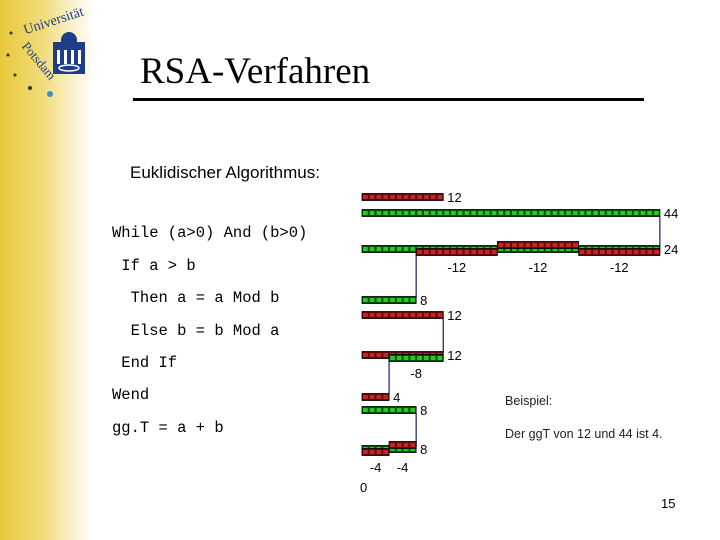  Describe the element at coordinates (423, 449) in the screenshot. I see `bar-value-label: 8` at that location.